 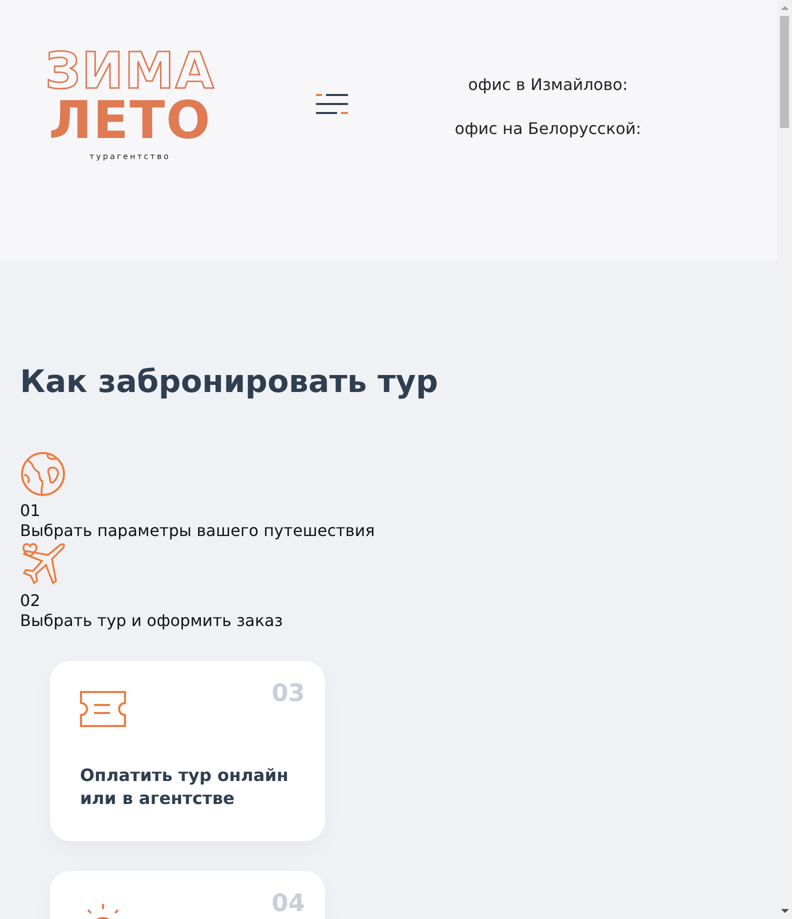 I want to click on globe-icon, so click(x=43, y=474).